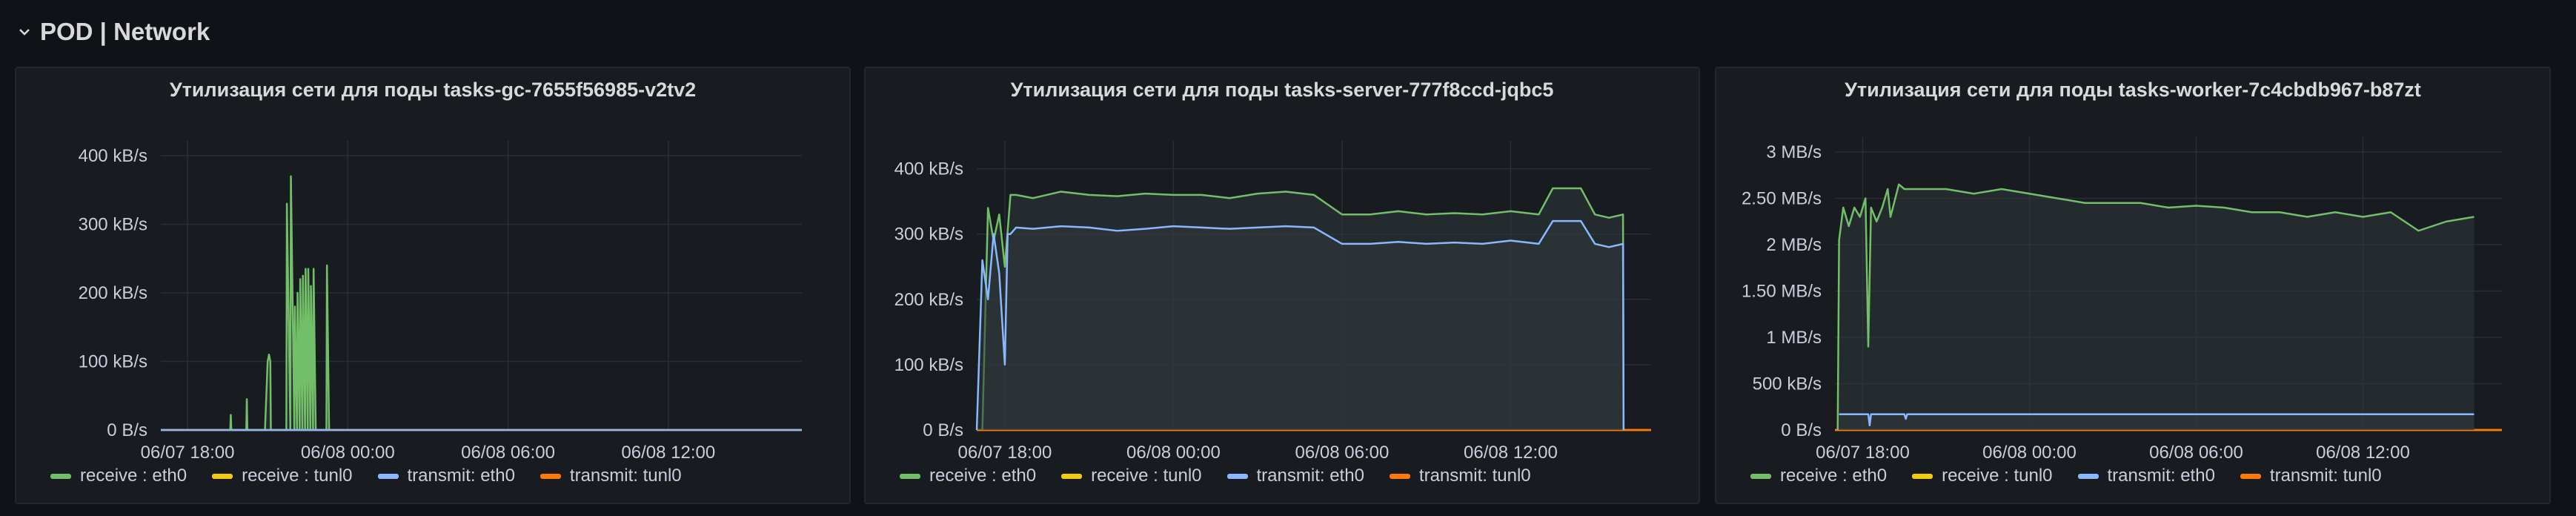 This screenshot has width=2576, height=516. Describe the element at coordinates (1782, 199) in the screenshot. I see `y-tick-label: 2.50 MB/s` at that location.